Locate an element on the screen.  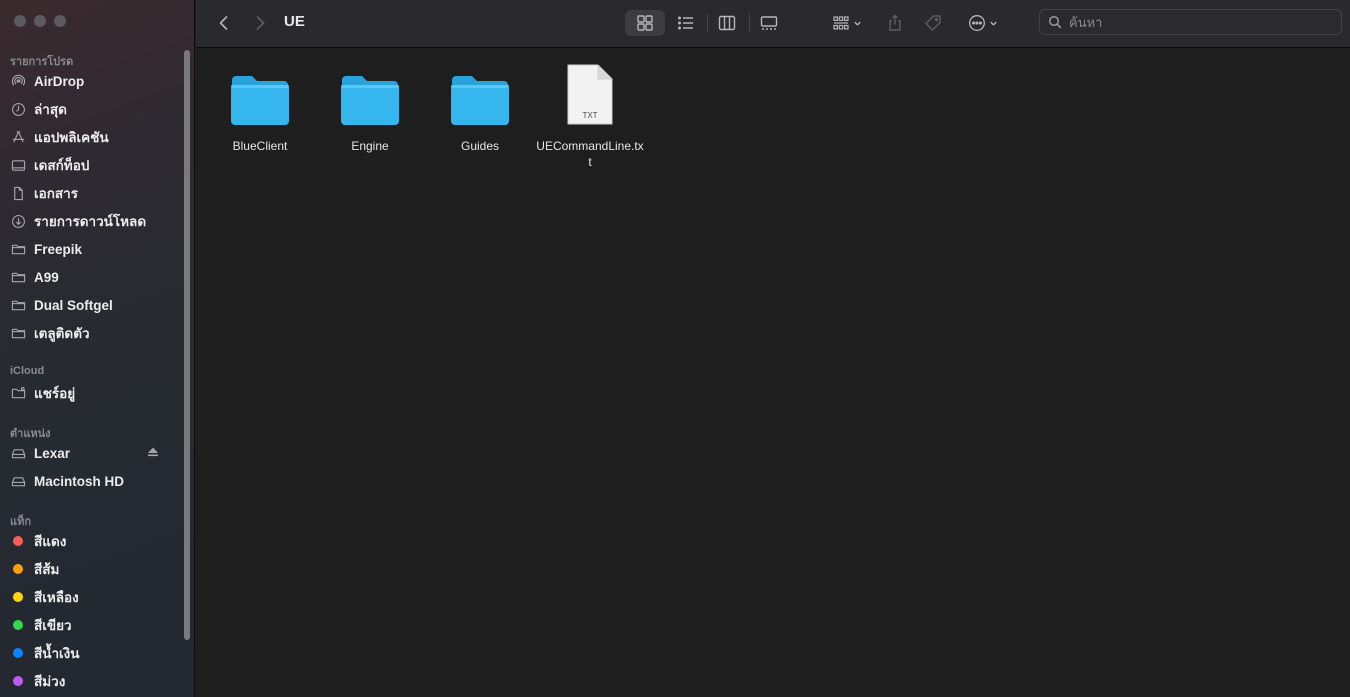
sidebar-item-desktop: เดสก์ท็อป is located at coordinates (90, 165).